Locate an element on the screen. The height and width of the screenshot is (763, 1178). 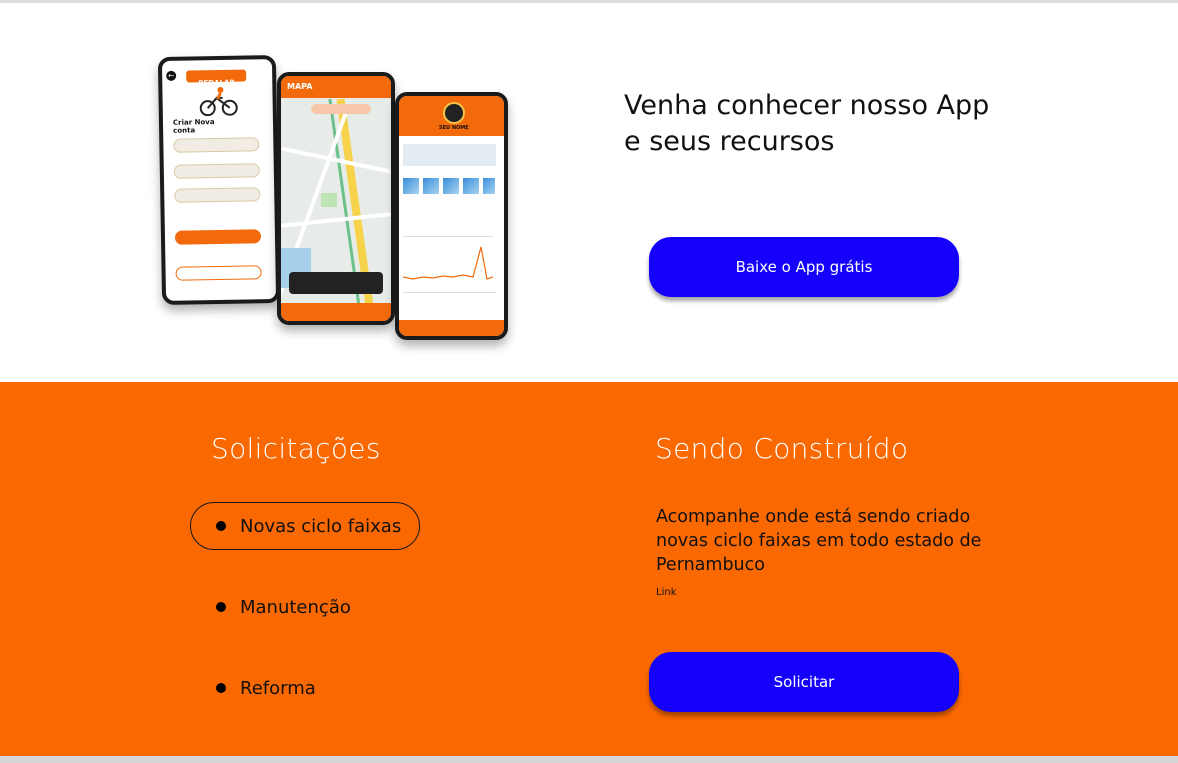
app-phone-mockups: PEDALAR ← Criar Nova conta MAPA SEU NOME is located at coordinates (335, 197).